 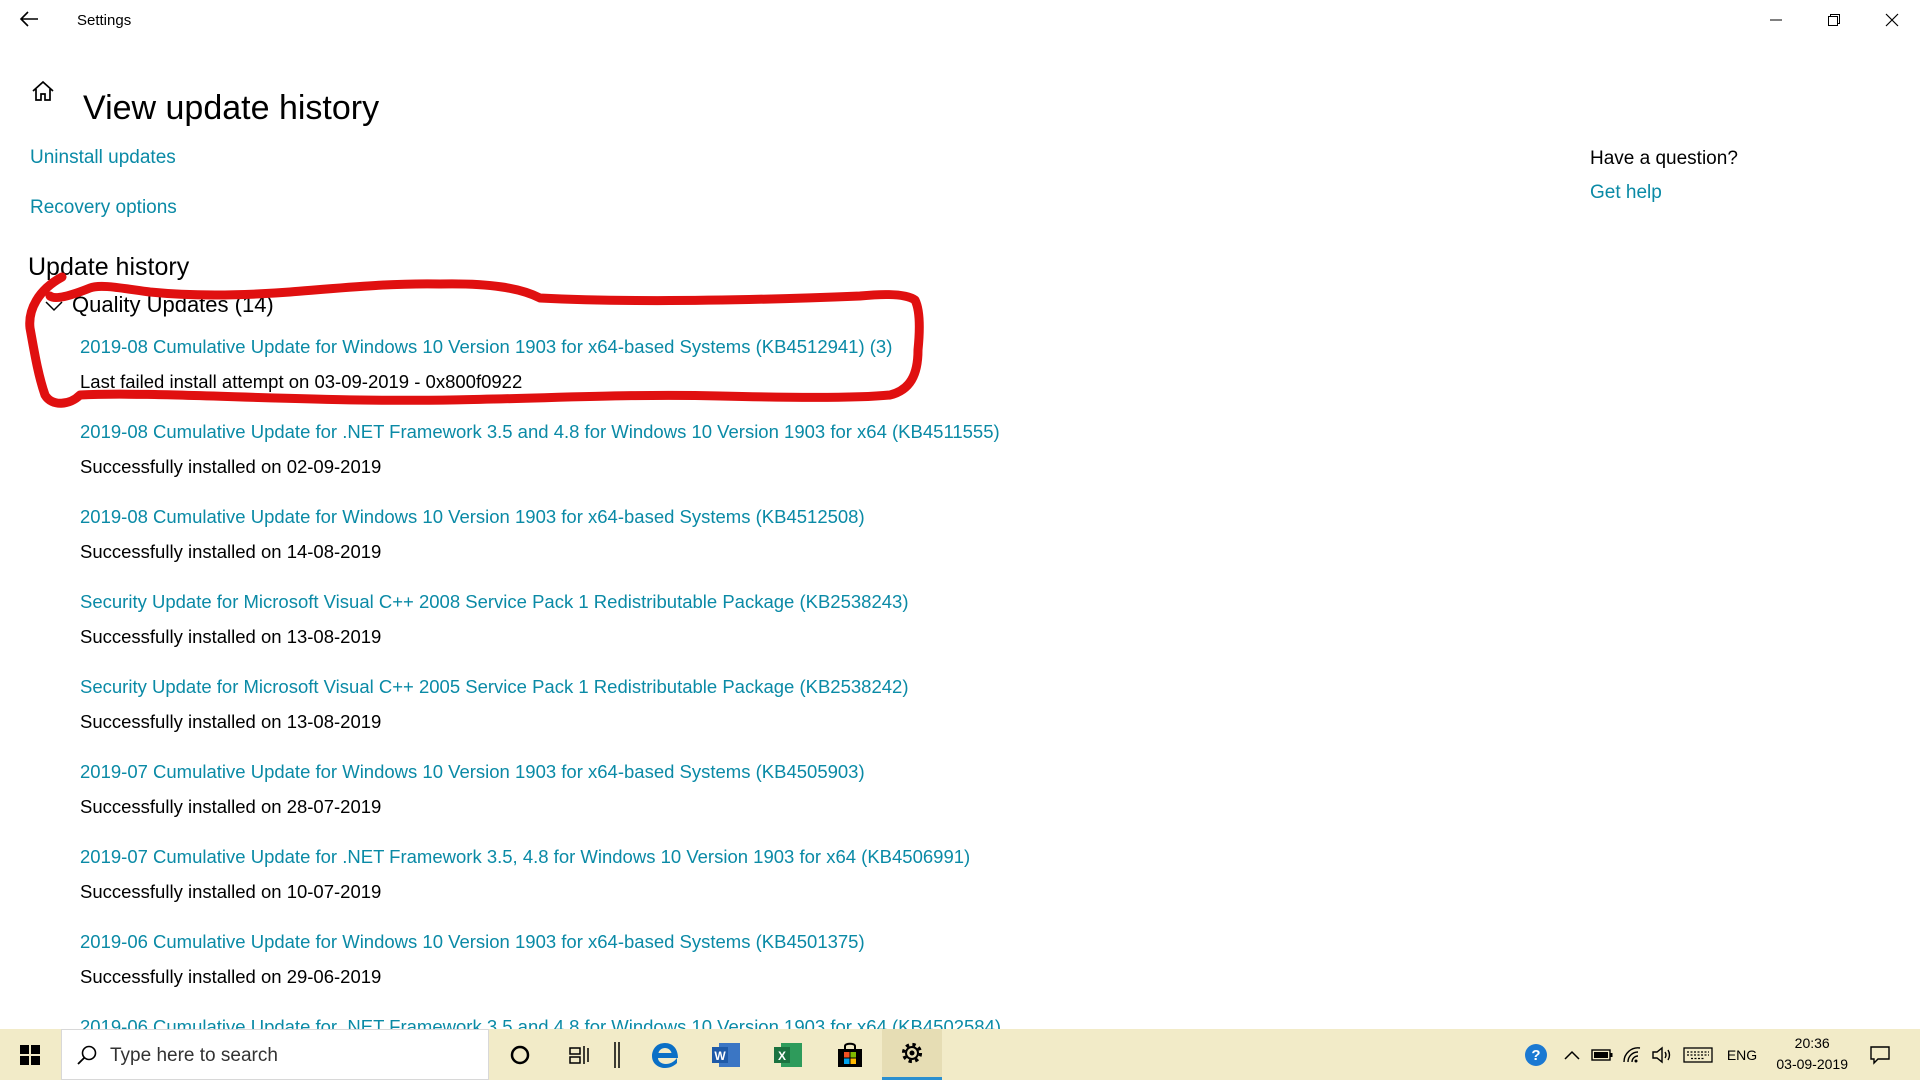 I want to click on svg-text: X, so click(x=782, y=1056).